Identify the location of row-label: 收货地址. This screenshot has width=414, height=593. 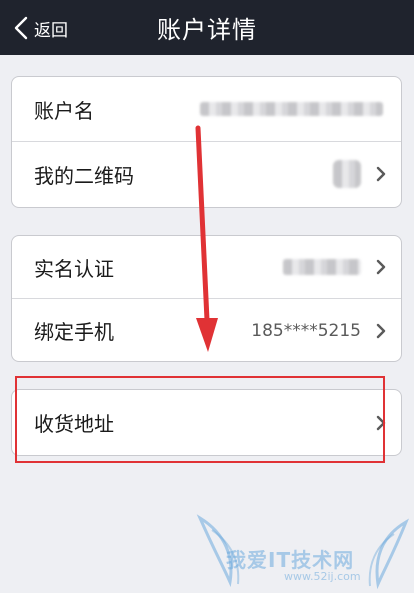
(74, 424).